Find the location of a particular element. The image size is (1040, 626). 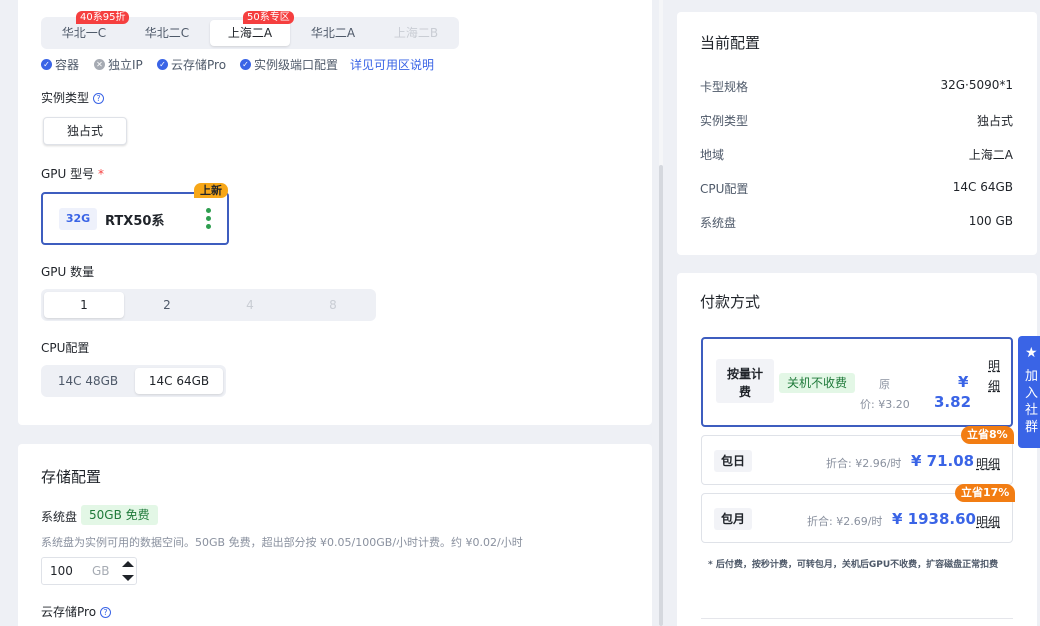

cross-icon: ✕ is located at coordinates (99, 64).